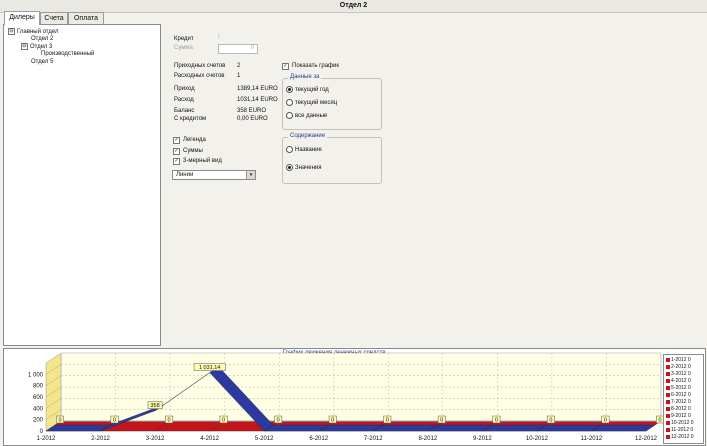 The height and width of the screenshot is (446, 707). I want to click on legend-label: 8-2012 0, so click(681, 409).